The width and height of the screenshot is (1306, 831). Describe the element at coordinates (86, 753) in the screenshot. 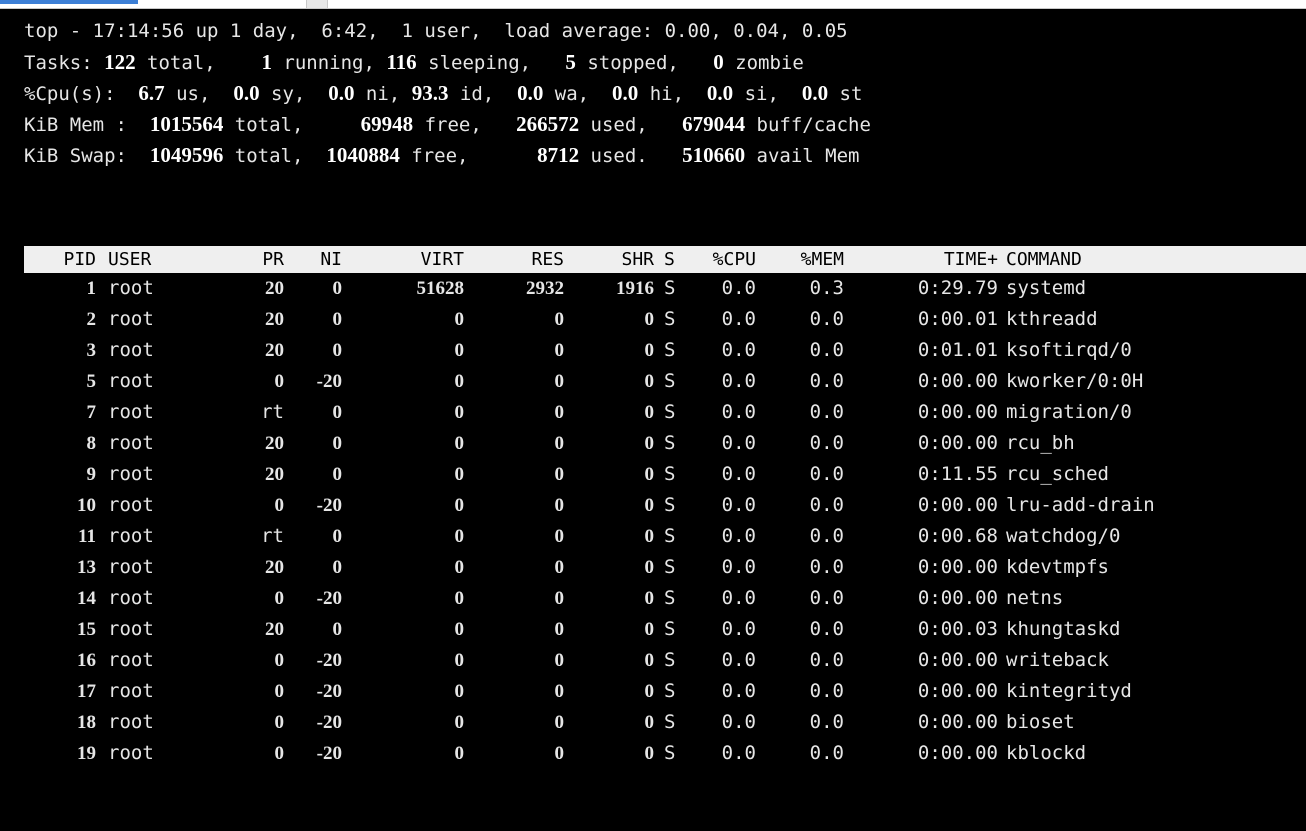

I see `cell-pid: 19` at that location.